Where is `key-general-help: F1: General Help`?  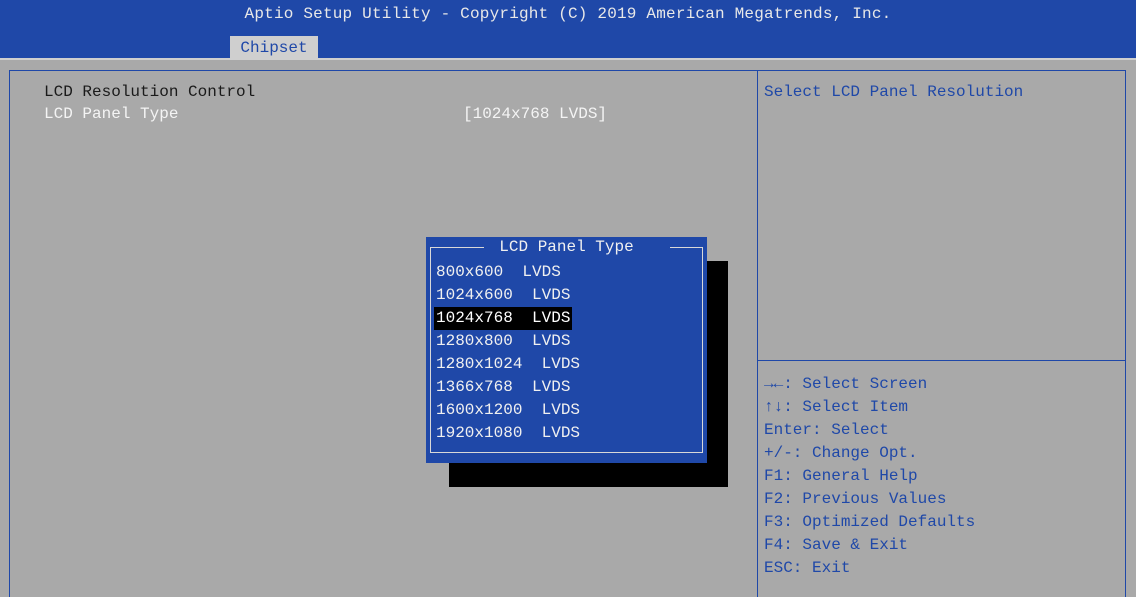 key-general-help: F1: General Help is located at coordinates (841, 476).